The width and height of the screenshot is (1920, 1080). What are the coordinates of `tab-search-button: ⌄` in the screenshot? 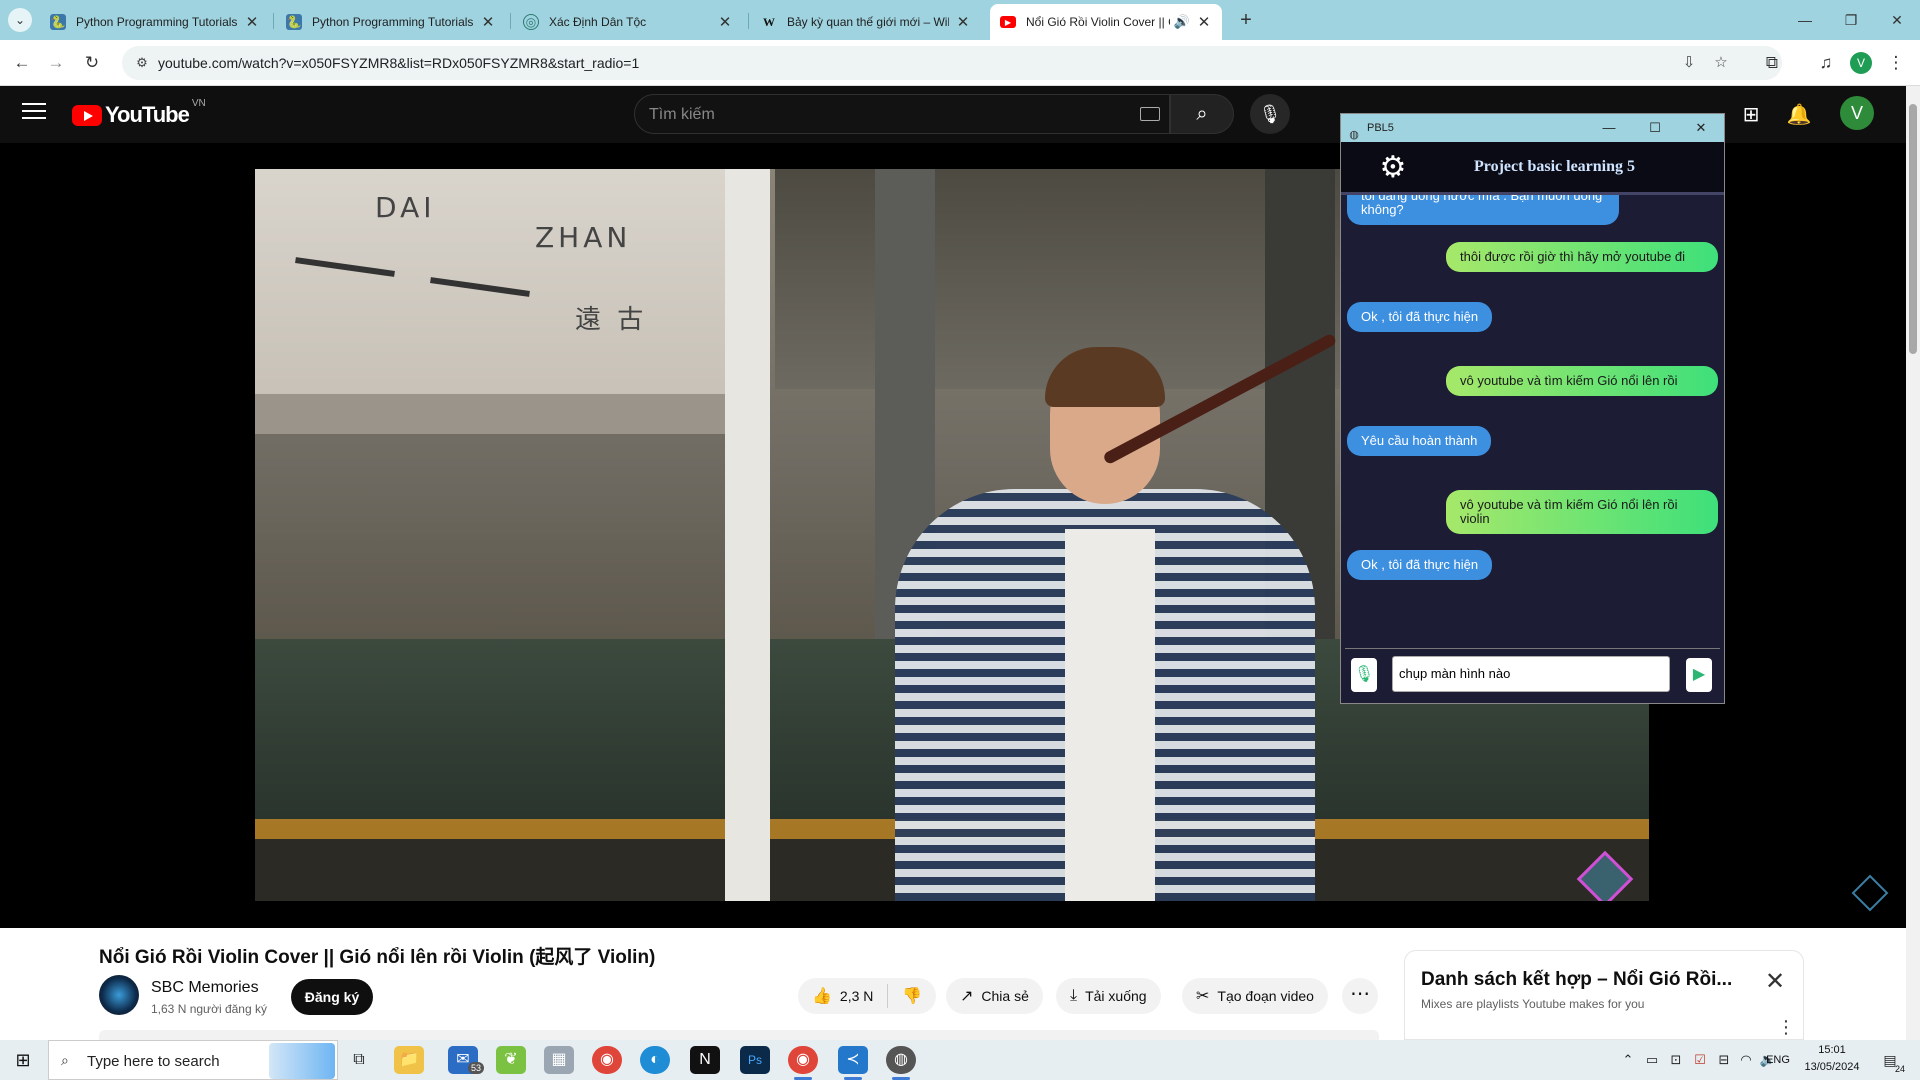 It's located at (20, 20).